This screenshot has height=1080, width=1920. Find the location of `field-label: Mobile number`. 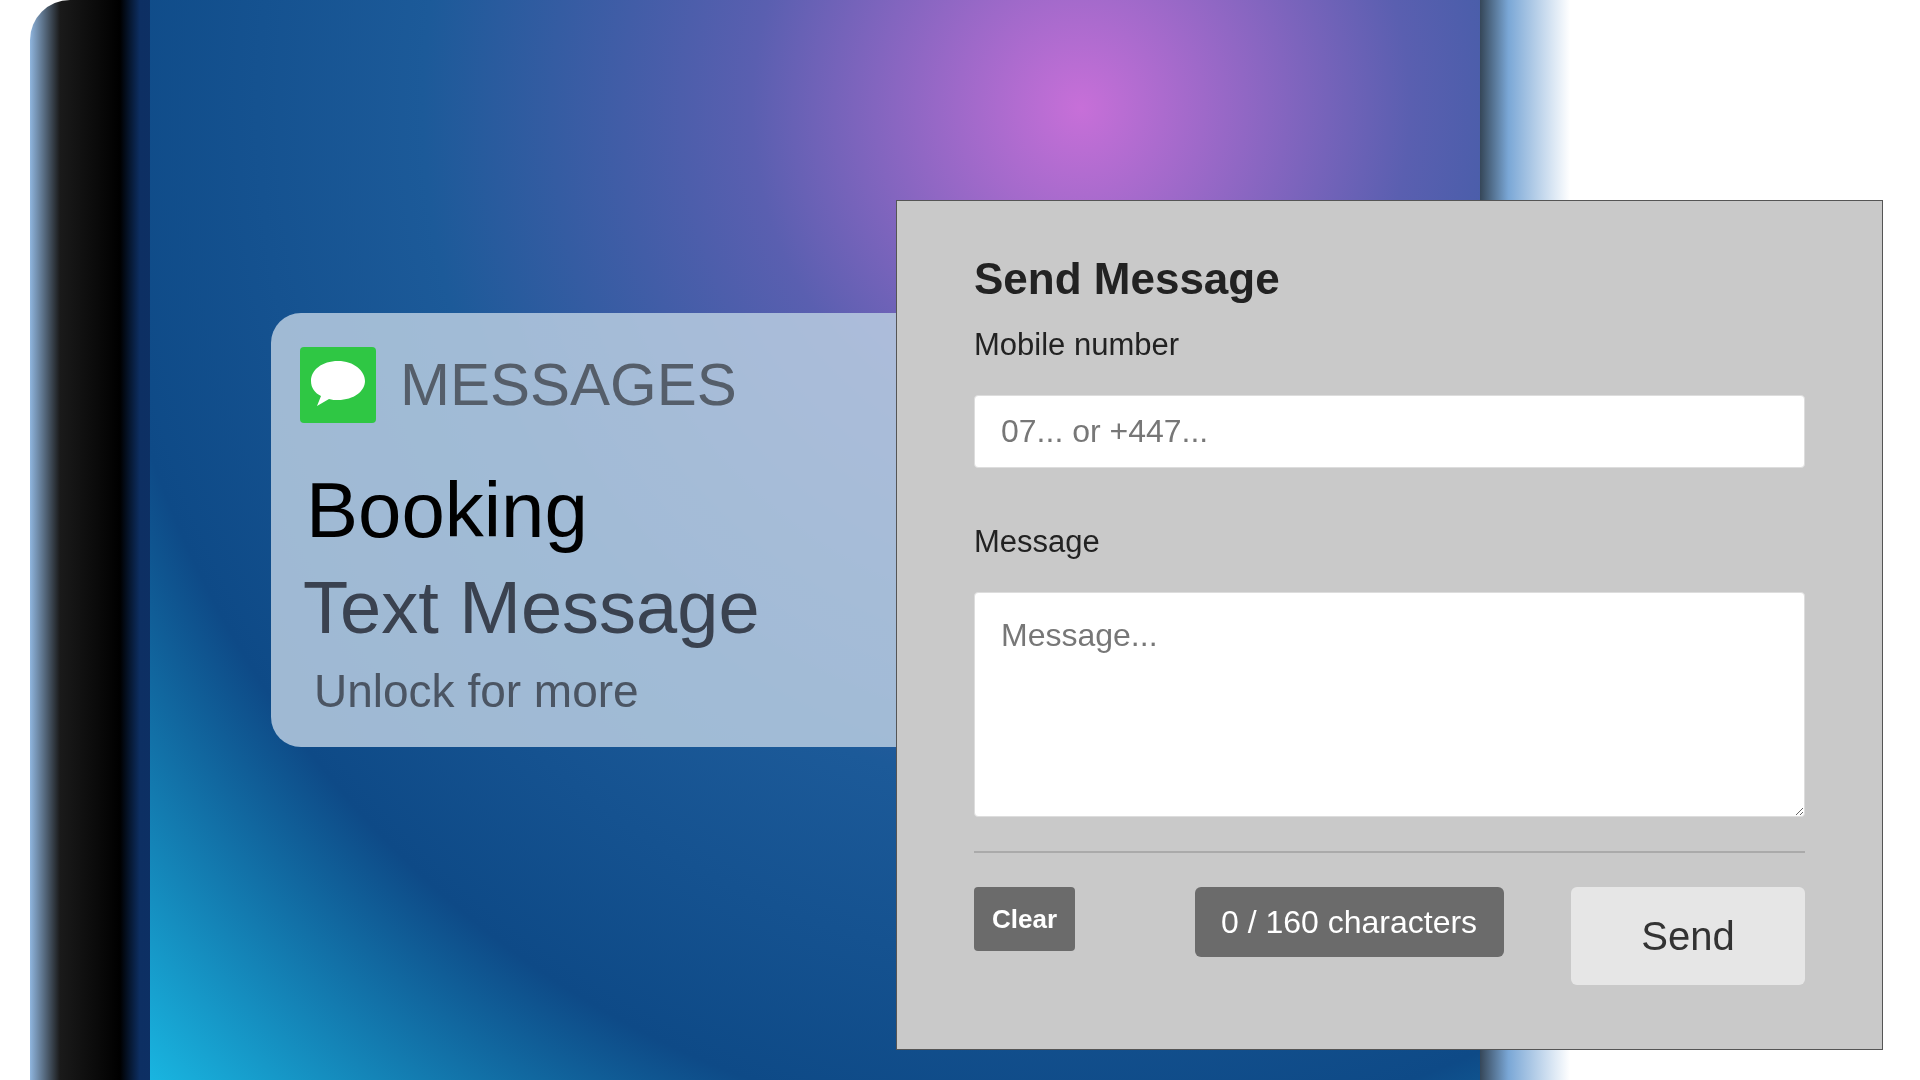

field-label: Mobile number is located at coordinates (1077, 345).